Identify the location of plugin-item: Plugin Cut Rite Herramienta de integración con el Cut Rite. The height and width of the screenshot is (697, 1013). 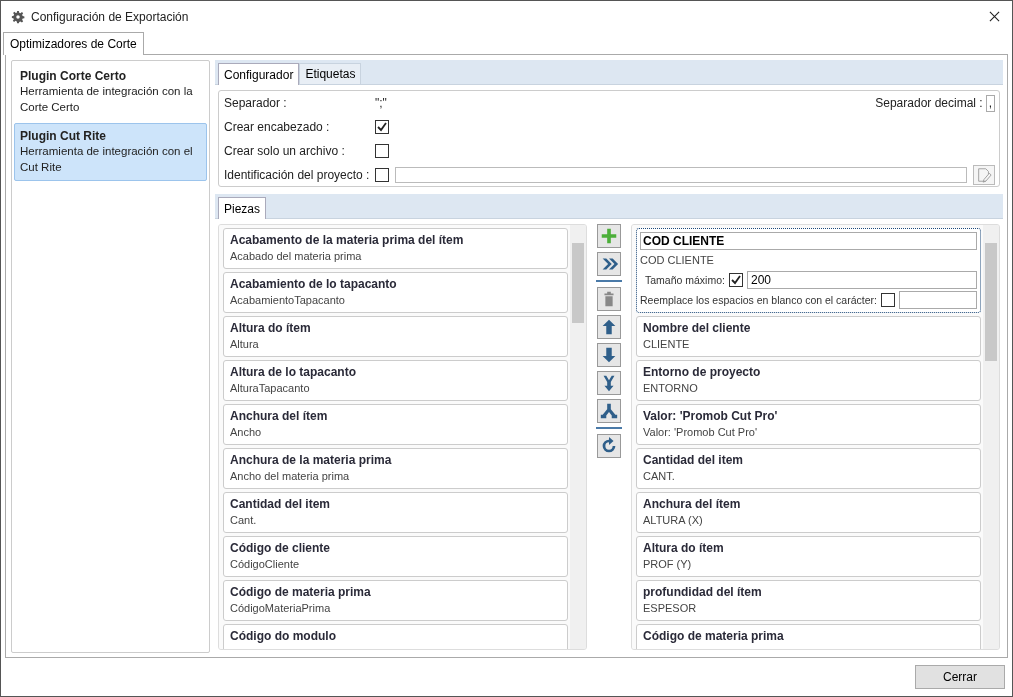
(110, 152).